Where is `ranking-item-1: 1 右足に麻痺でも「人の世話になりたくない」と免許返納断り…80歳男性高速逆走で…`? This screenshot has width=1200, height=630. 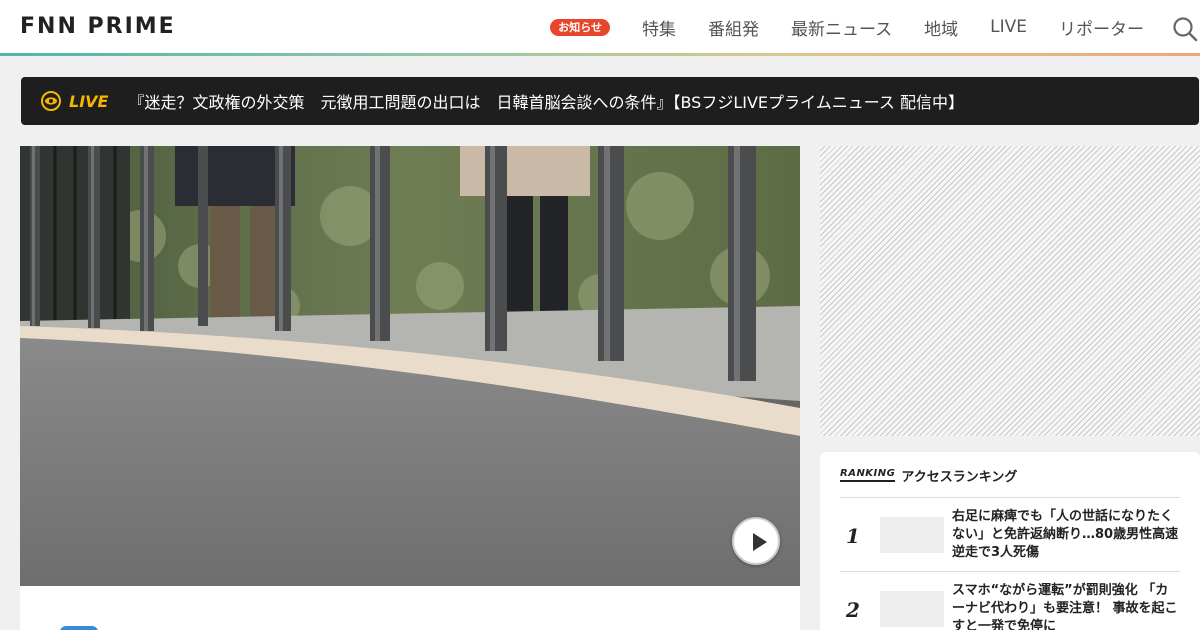 ranking-item-1: 1 右足に麻痺でも「人の世話になりたくない」と免許返納断り…80歳男性高速逆走で… is located at coordinates (1010, 534).